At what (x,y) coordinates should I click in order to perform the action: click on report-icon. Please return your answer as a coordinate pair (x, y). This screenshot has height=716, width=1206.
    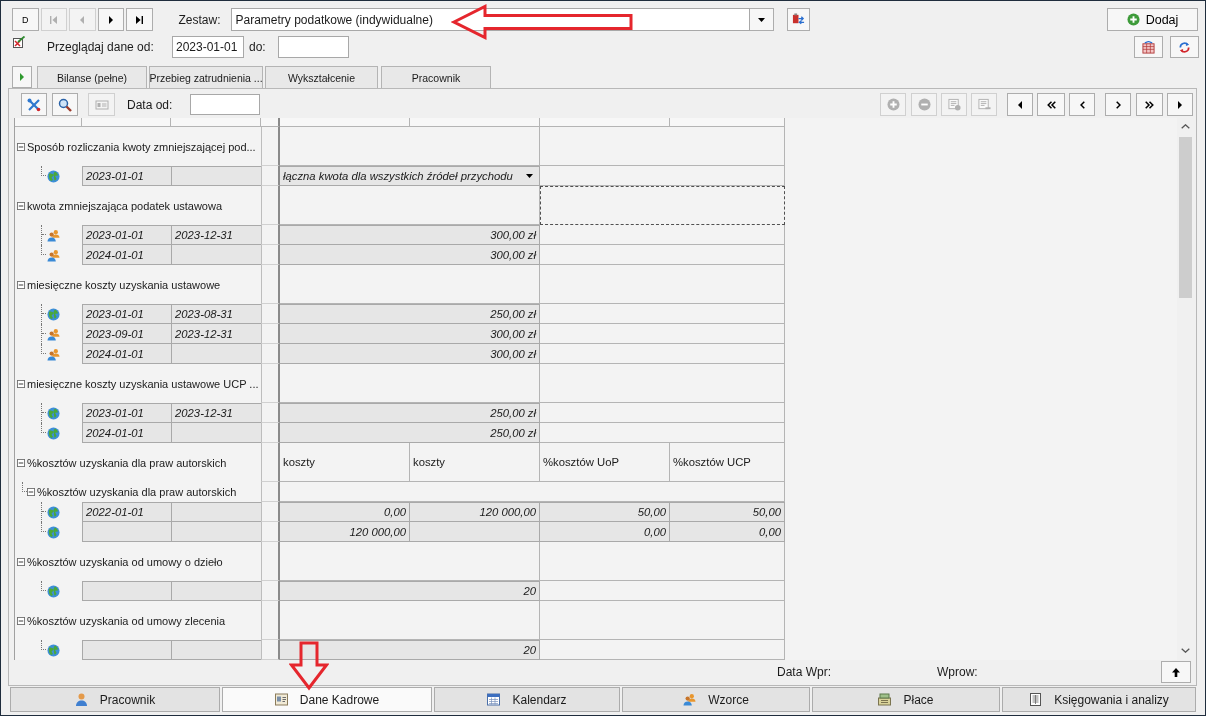
    Looking at the image, I should click on (1148, 47).